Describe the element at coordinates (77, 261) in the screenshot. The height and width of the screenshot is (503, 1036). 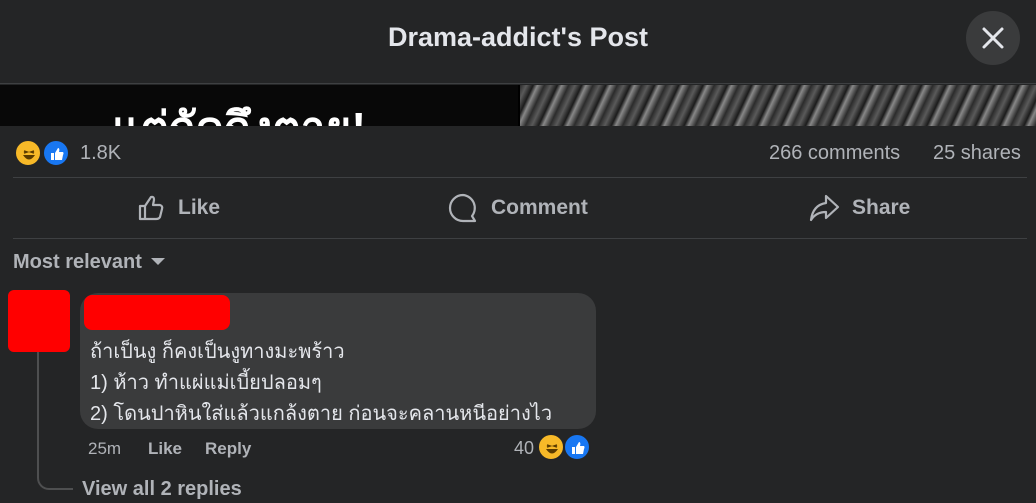
I see `sort-label: Most relevant` at that location.